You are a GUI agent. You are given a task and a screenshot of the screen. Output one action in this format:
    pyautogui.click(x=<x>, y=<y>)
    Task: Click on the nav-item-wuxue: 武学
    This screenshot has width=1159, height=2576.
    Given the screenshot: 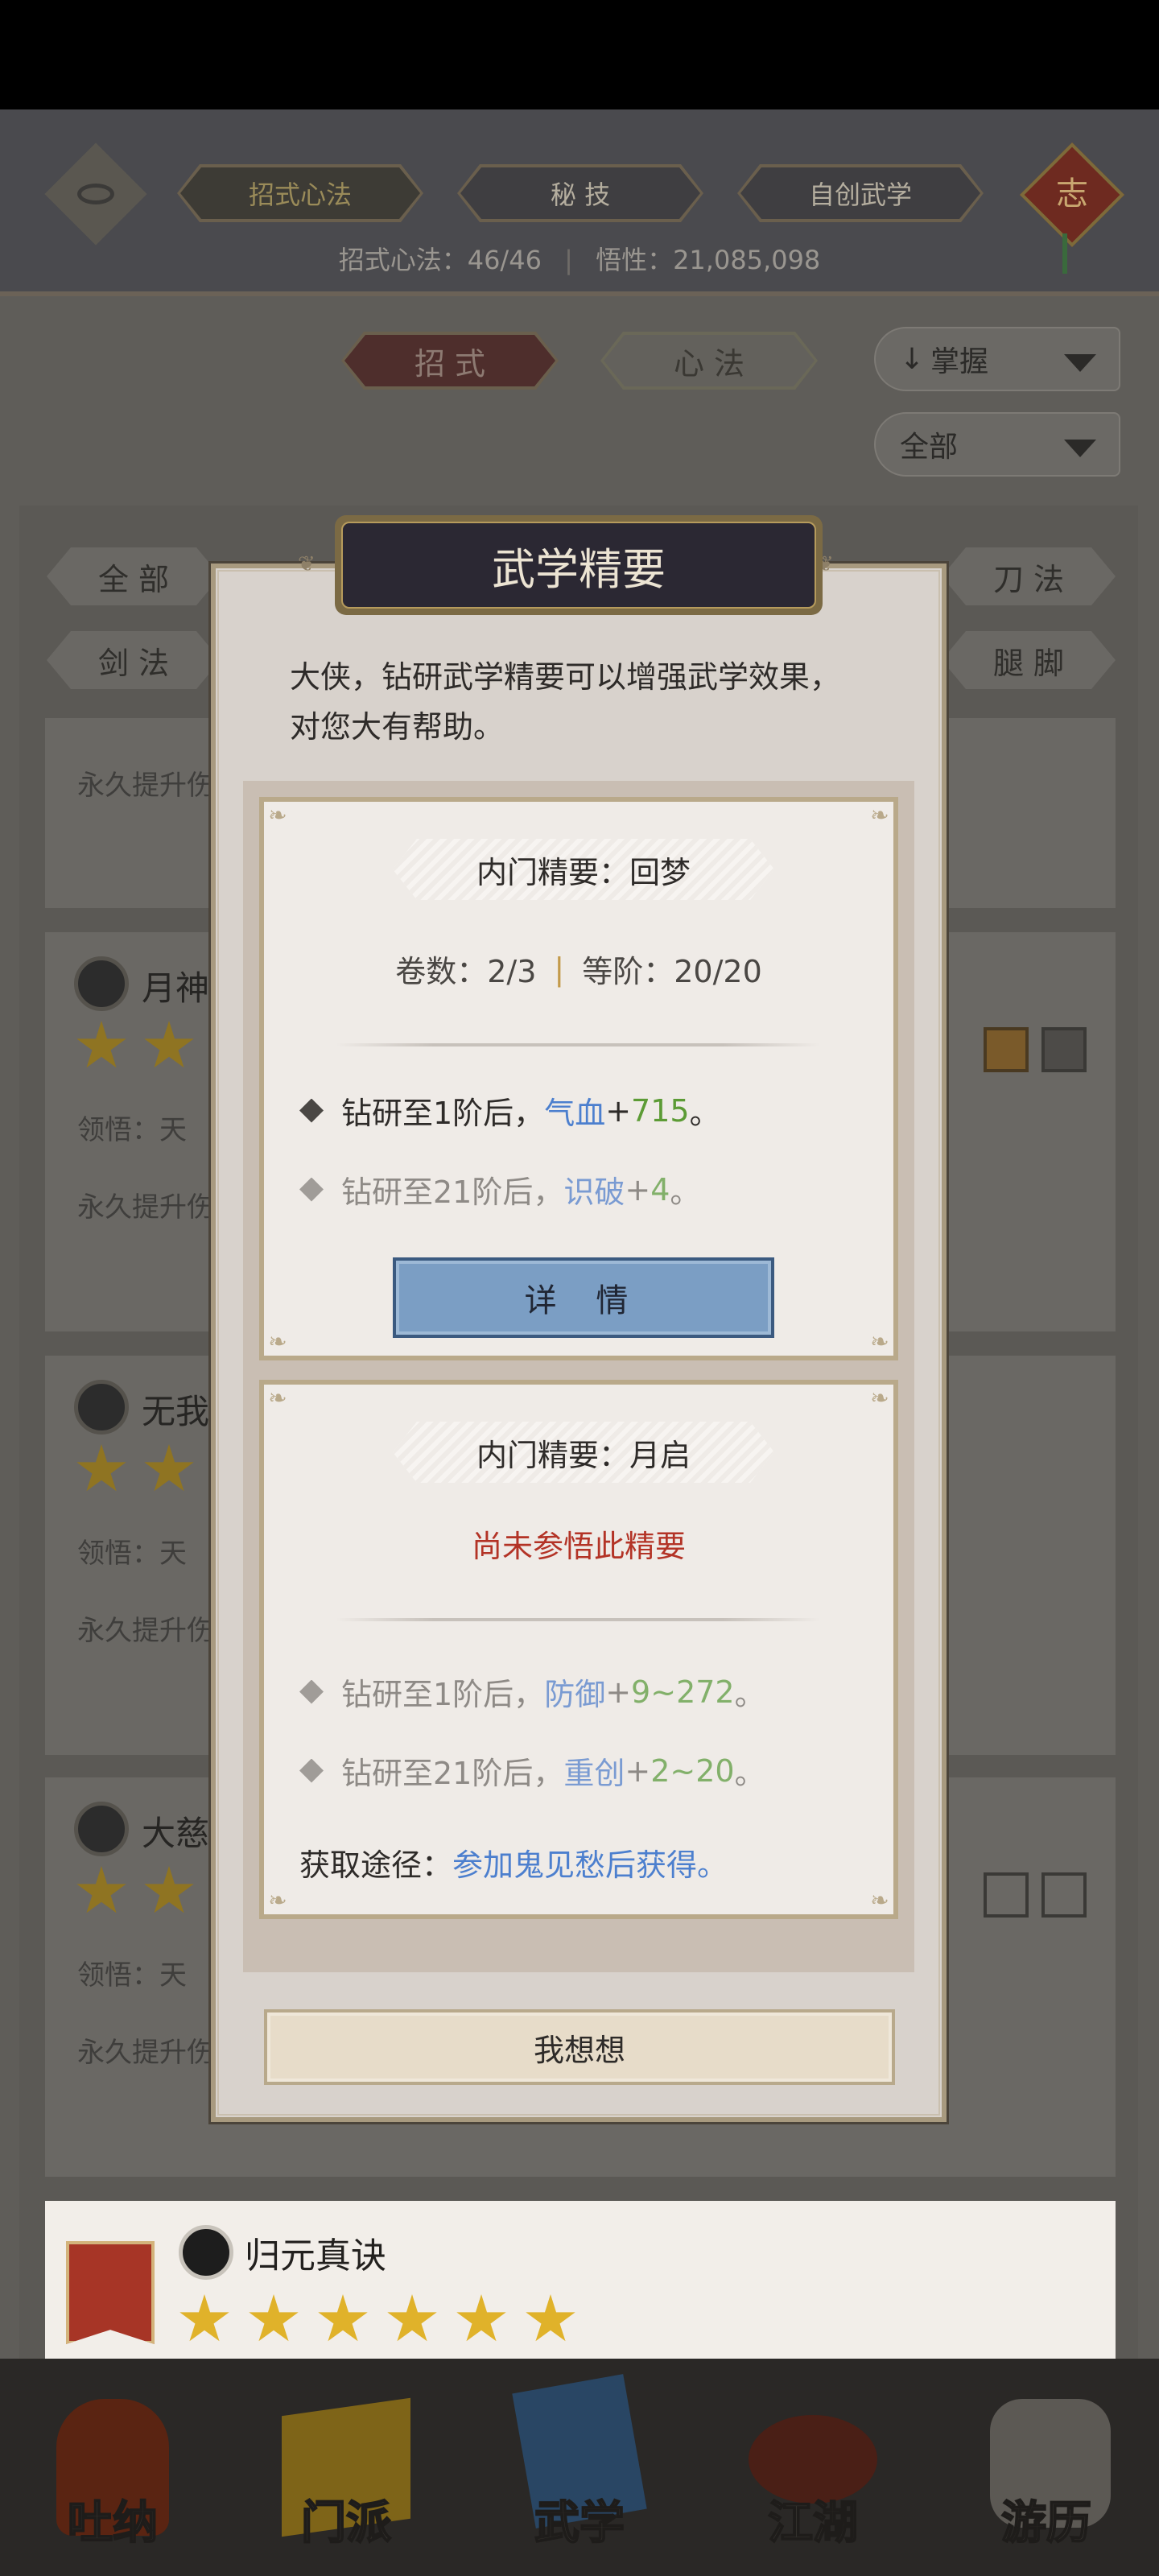 What is the action you would take?
    pyautogui.click(x=579, y=2463)
    